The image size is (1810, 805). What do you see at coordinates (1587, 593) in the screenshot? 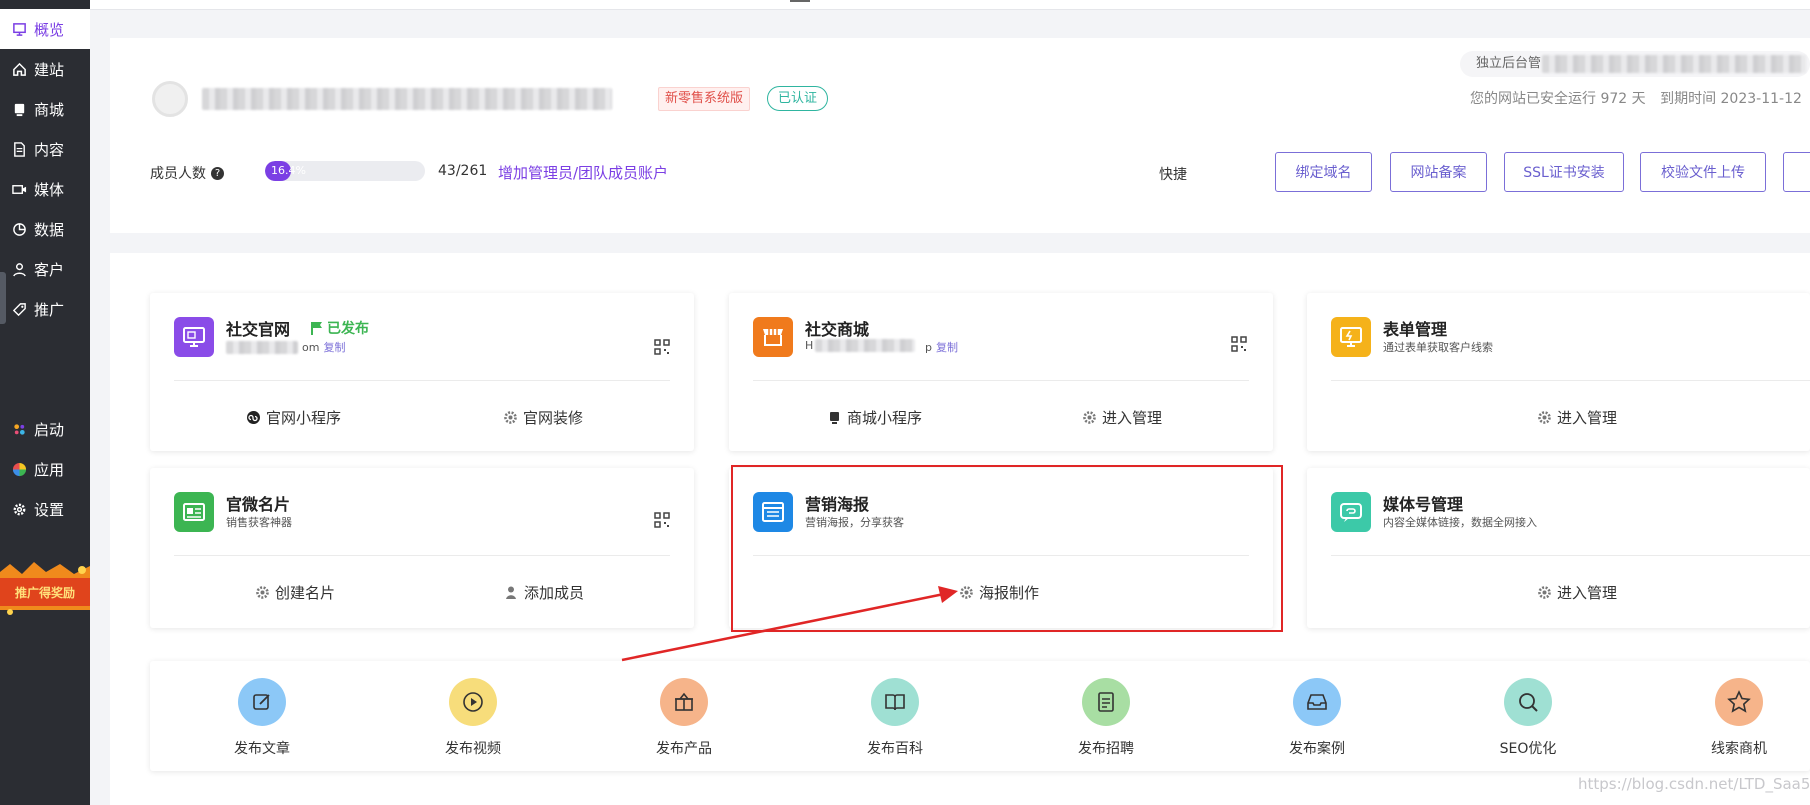
I see `action-label: 进入管理` at bounding box center [1587, 593].